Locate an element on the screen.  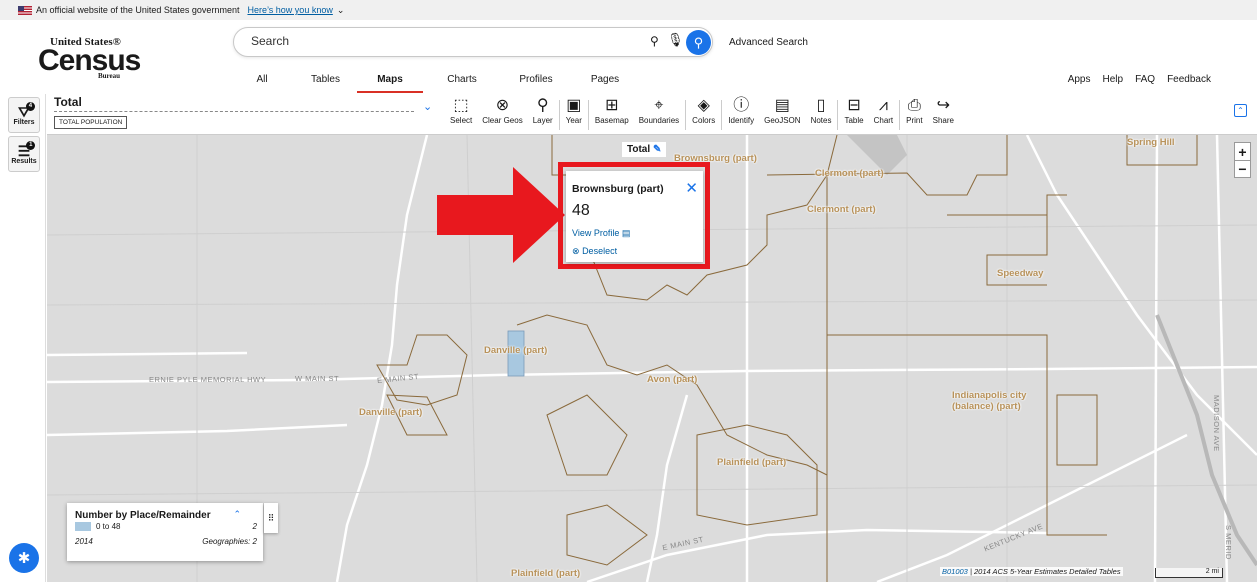
select-rectangle-icon: ⬚ is located at coordinates (461, 105).